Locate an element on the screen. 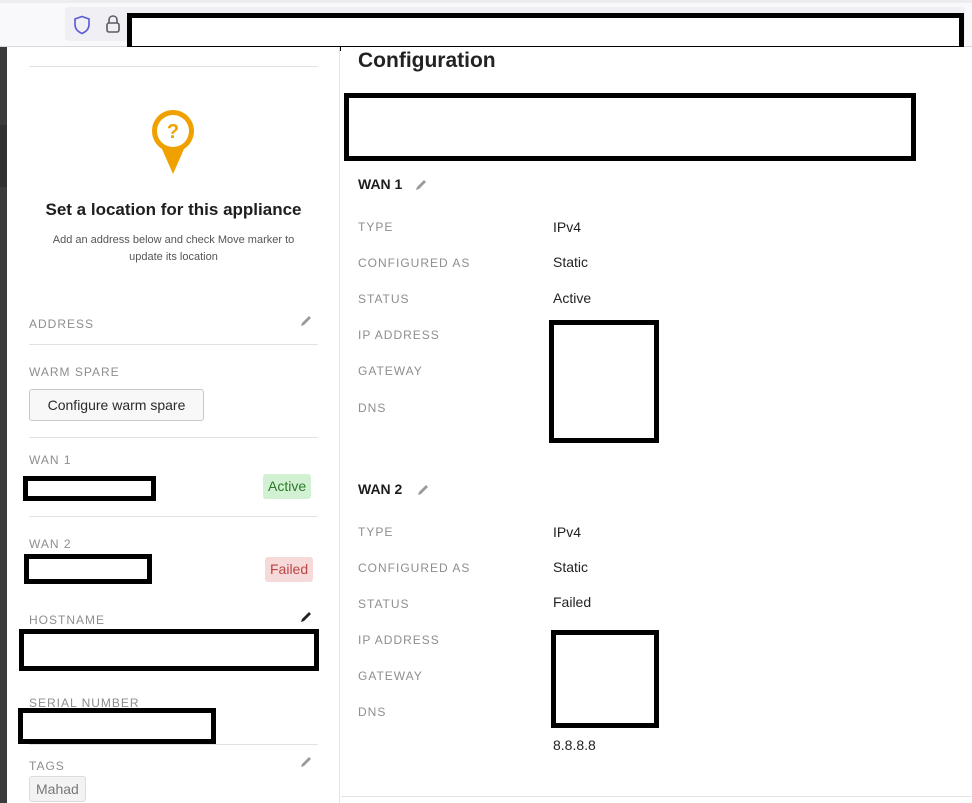 Image resolution: width=972 pixels, height=803 pixels. wan1-ip-address-label: IP ADDRESS is located at coordinates (399, 335).